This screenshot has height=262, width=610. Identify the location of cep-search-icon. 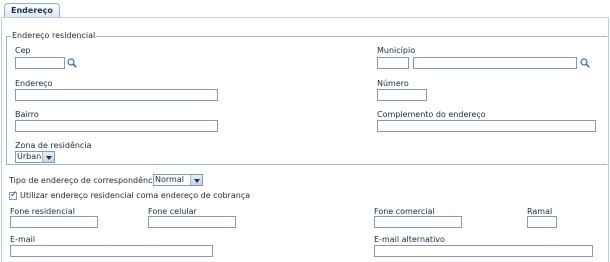
(72, 63).